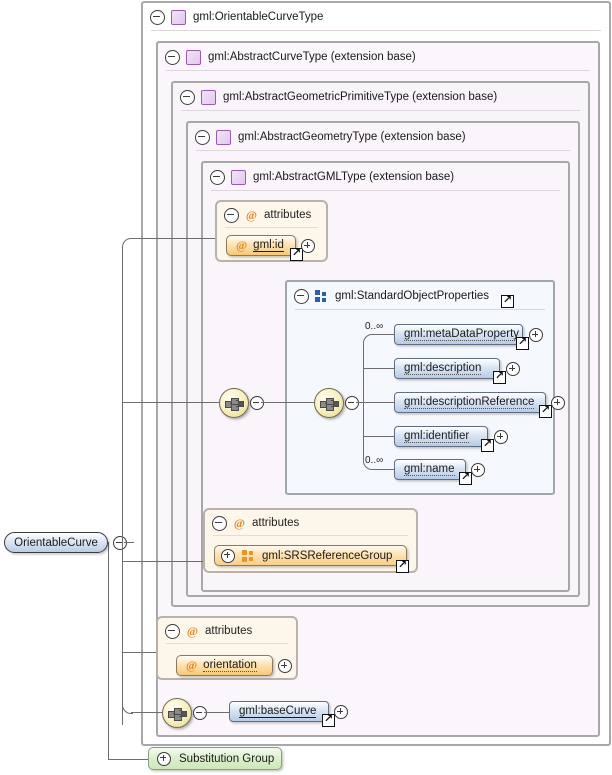 This screenshot has width=612, height=775. What do you see at coordinates (383, 469) in the screenshot?
I see `connector-to-name` at bounding box center [383, 469].